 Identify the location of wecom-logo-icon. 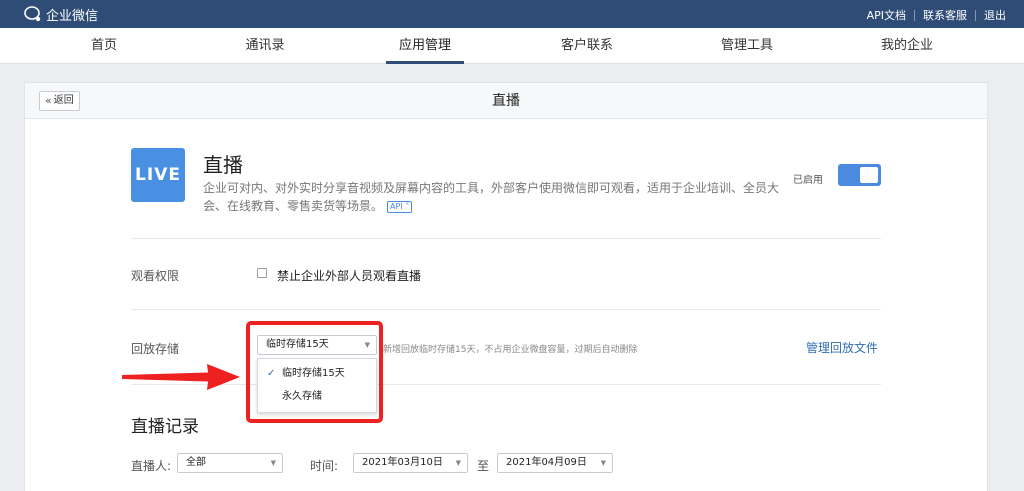
(33, 14).